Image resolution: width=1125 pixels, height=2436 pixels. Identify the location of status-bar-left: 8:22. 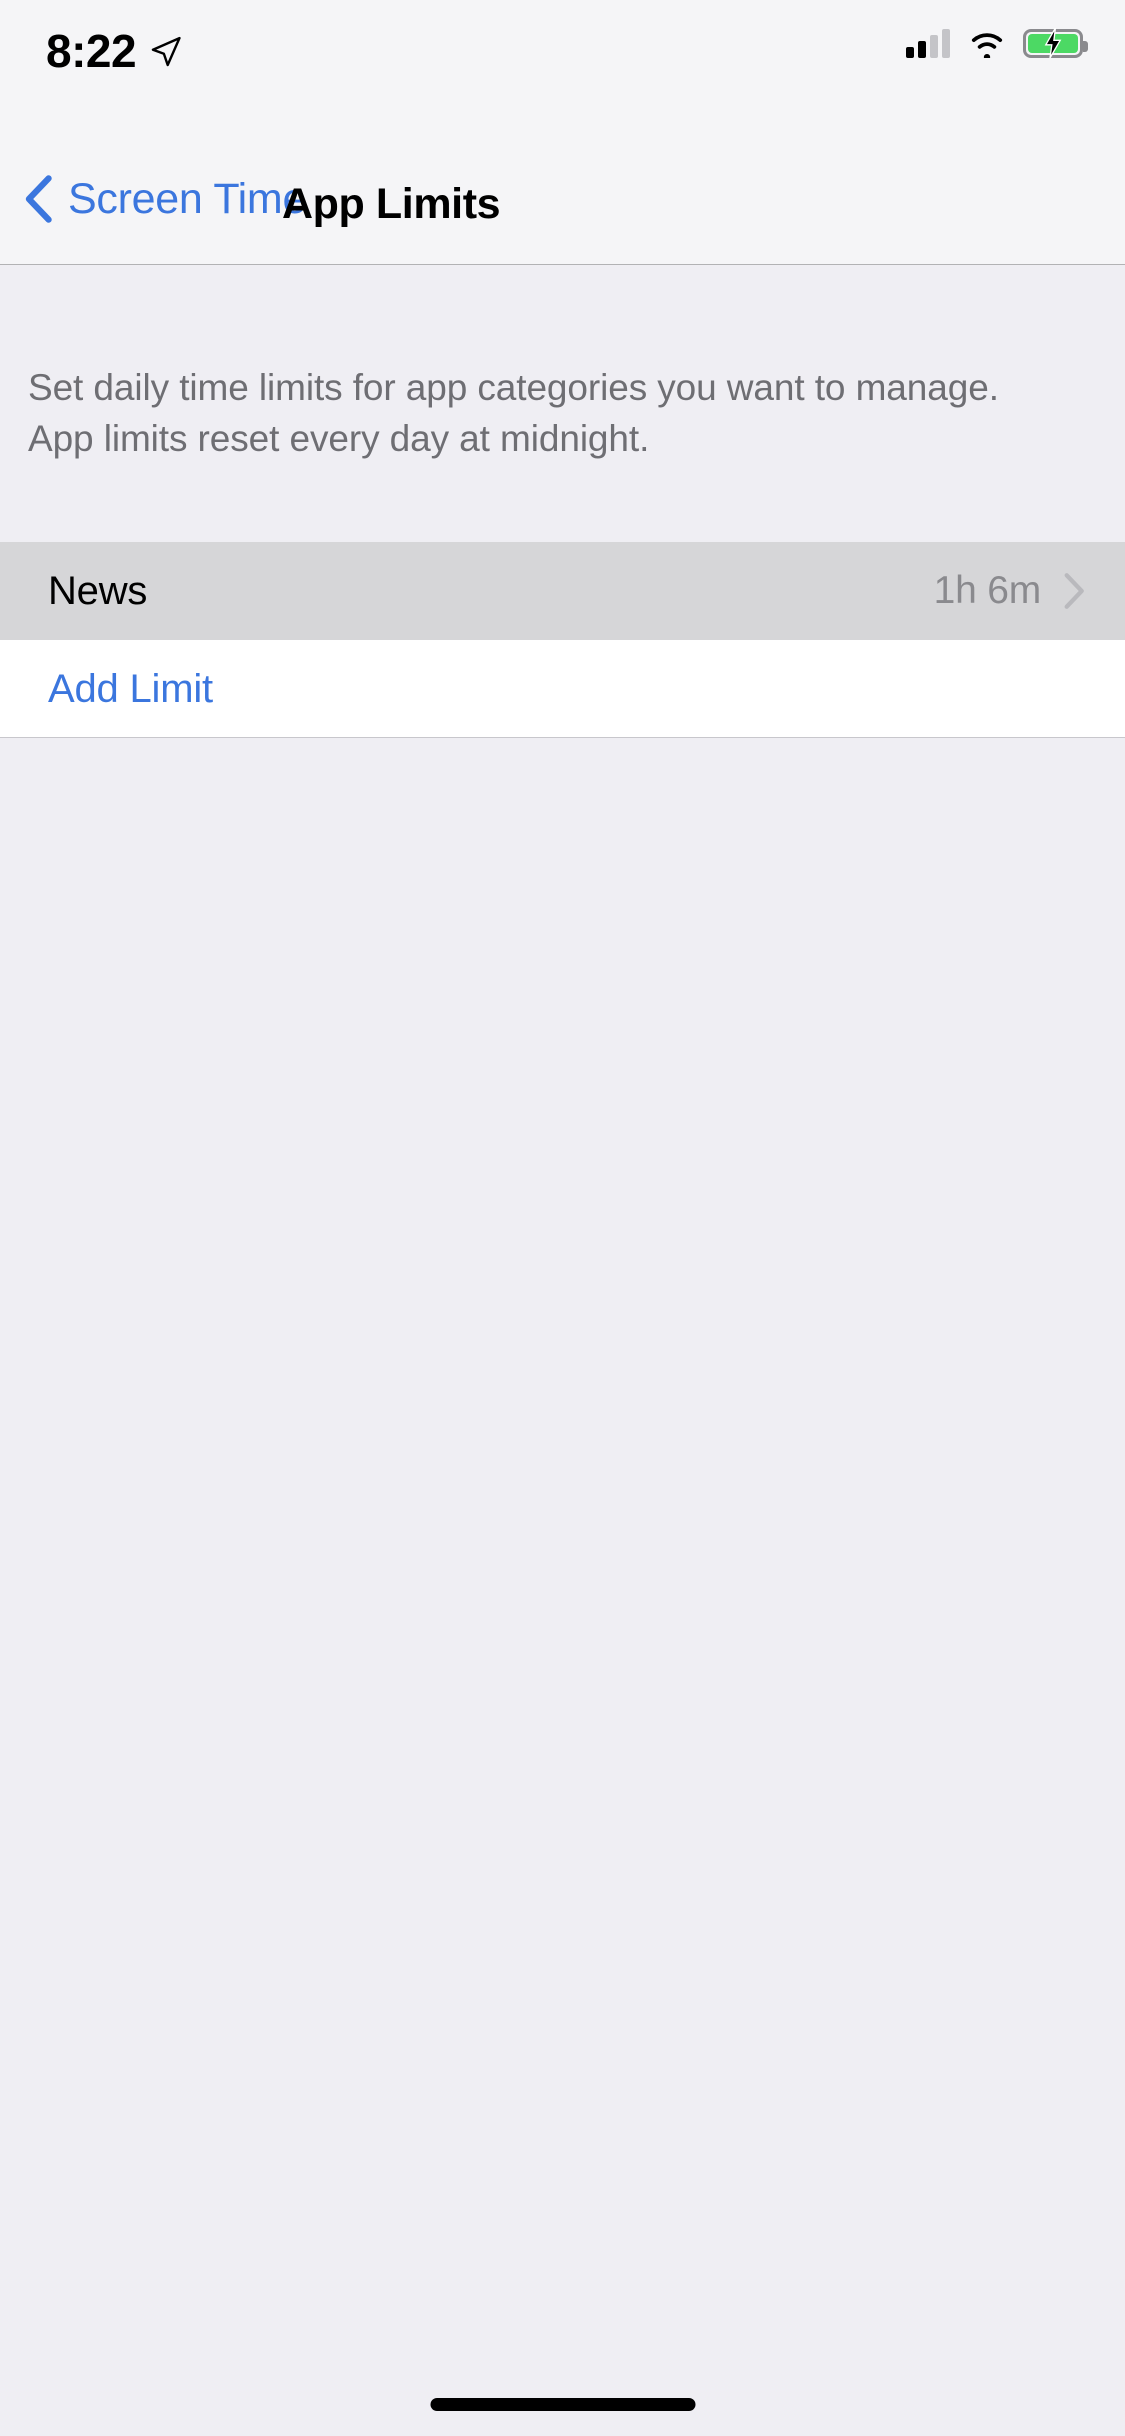
(114, 51).